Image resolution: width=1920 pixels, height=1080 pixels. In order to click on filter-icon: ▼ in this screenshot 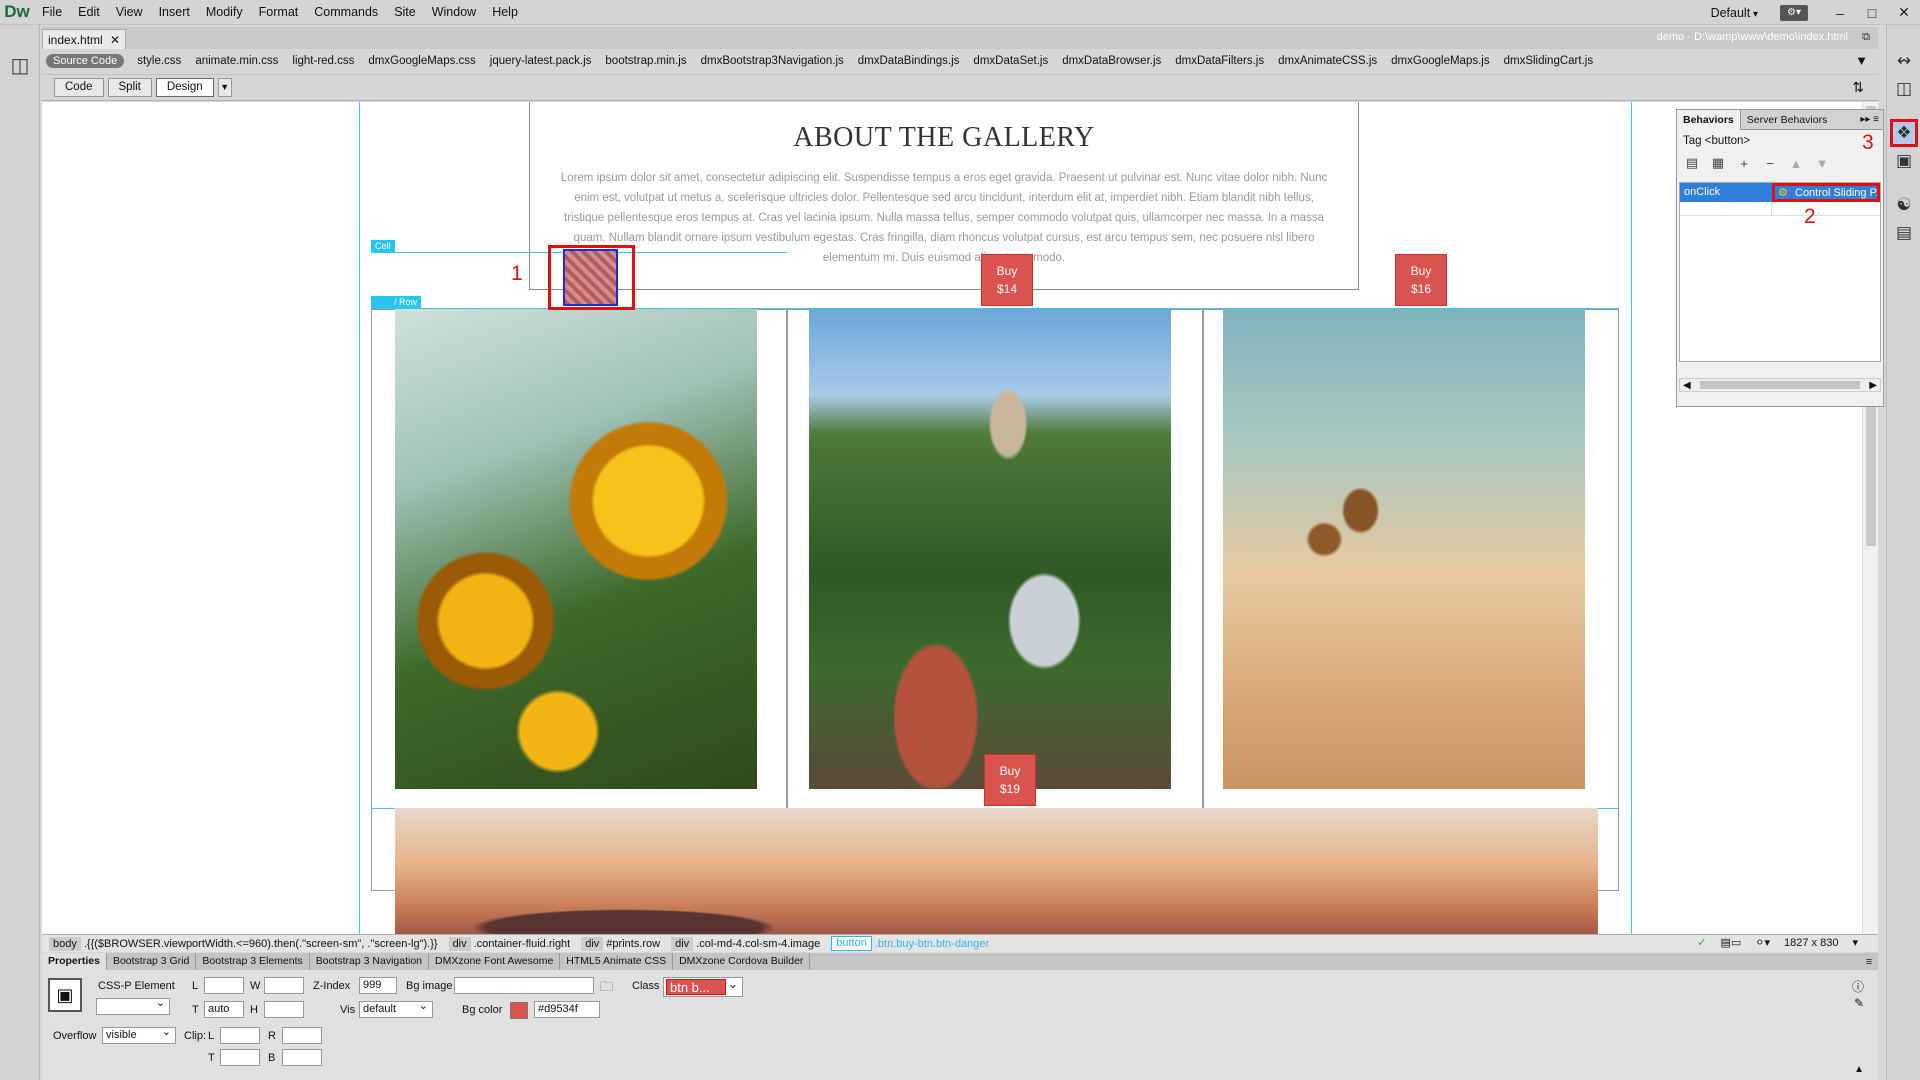, I will do `click(1861, 60)`.